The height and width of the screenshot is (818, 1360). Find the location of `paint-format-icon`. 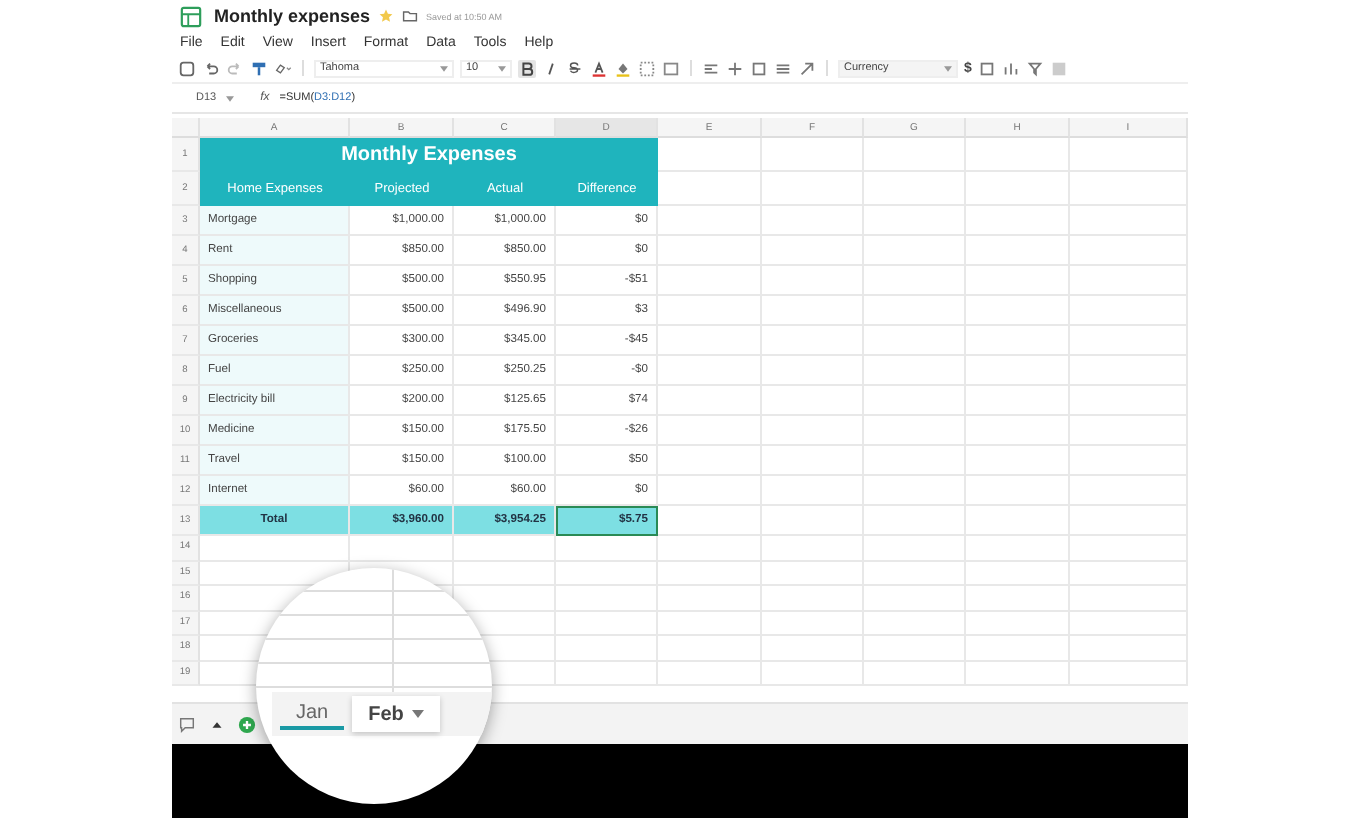

paint-format-icon is located at coordinates (259, 68).